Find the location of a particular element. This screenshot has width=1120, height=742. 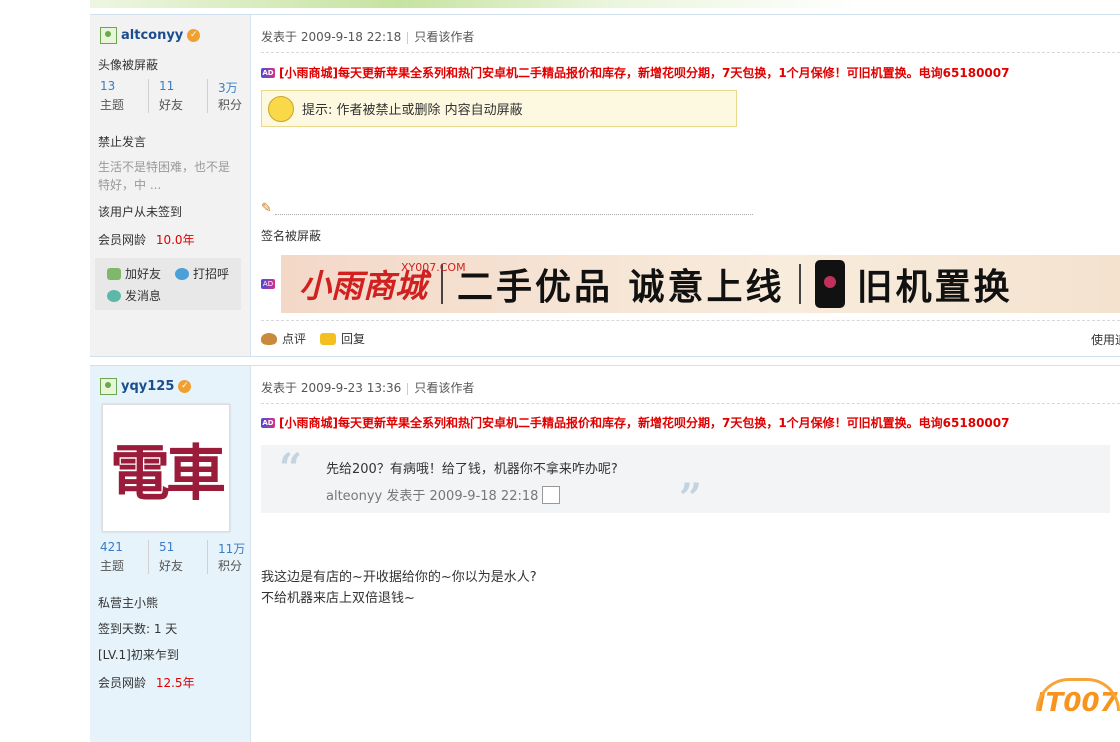

stat-friends: 11 好友 is located at coordinates (178, 96).